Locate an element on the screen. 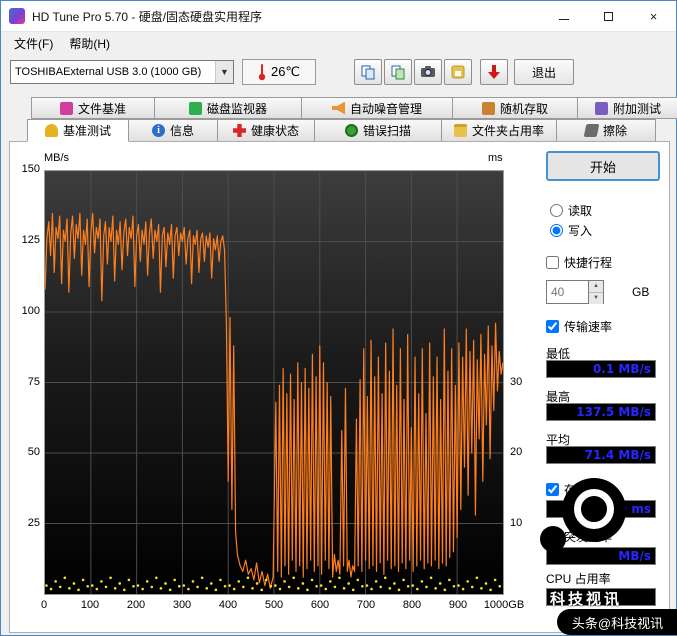 This screenshot has height=636, width=677. abort-button is located at coordinates (494, 72).